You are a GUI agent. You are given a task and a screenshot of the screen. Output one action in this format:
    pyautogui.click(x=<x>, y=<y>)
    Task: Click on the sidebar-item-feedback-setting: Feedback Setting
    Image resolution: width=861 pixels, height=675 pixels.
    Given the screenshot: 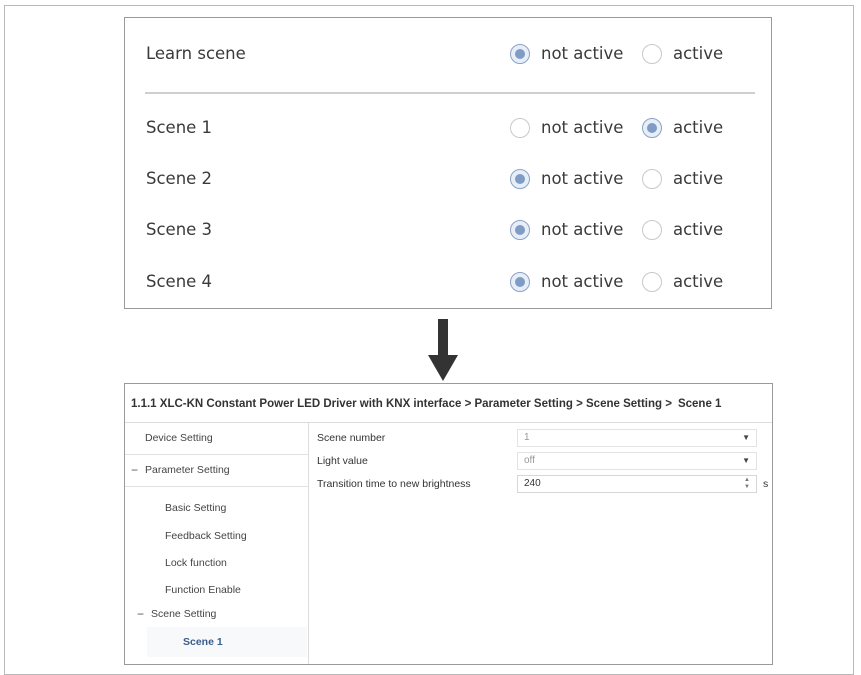 What is the action you would take?
    pyautogui.click(x=216, y=536)
    